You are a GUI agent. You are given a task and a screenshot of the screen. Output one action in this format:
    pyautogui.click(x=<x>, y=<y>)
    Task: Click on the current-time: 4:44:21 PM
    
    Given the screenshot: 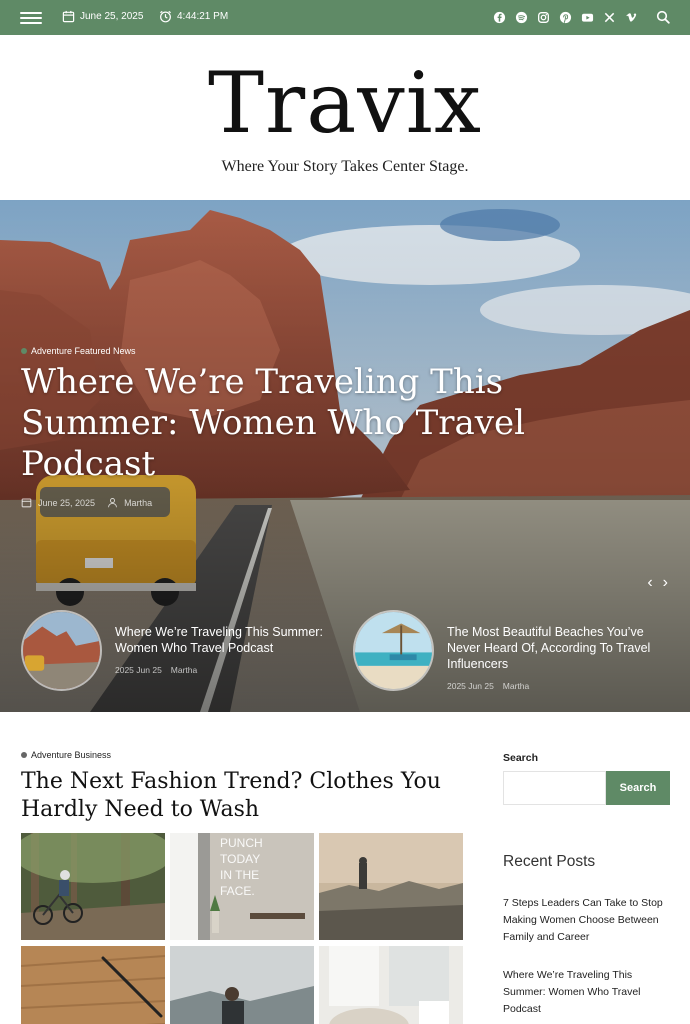 What is the action you would take?
    pyautogui.click(x=193, y=16)
    